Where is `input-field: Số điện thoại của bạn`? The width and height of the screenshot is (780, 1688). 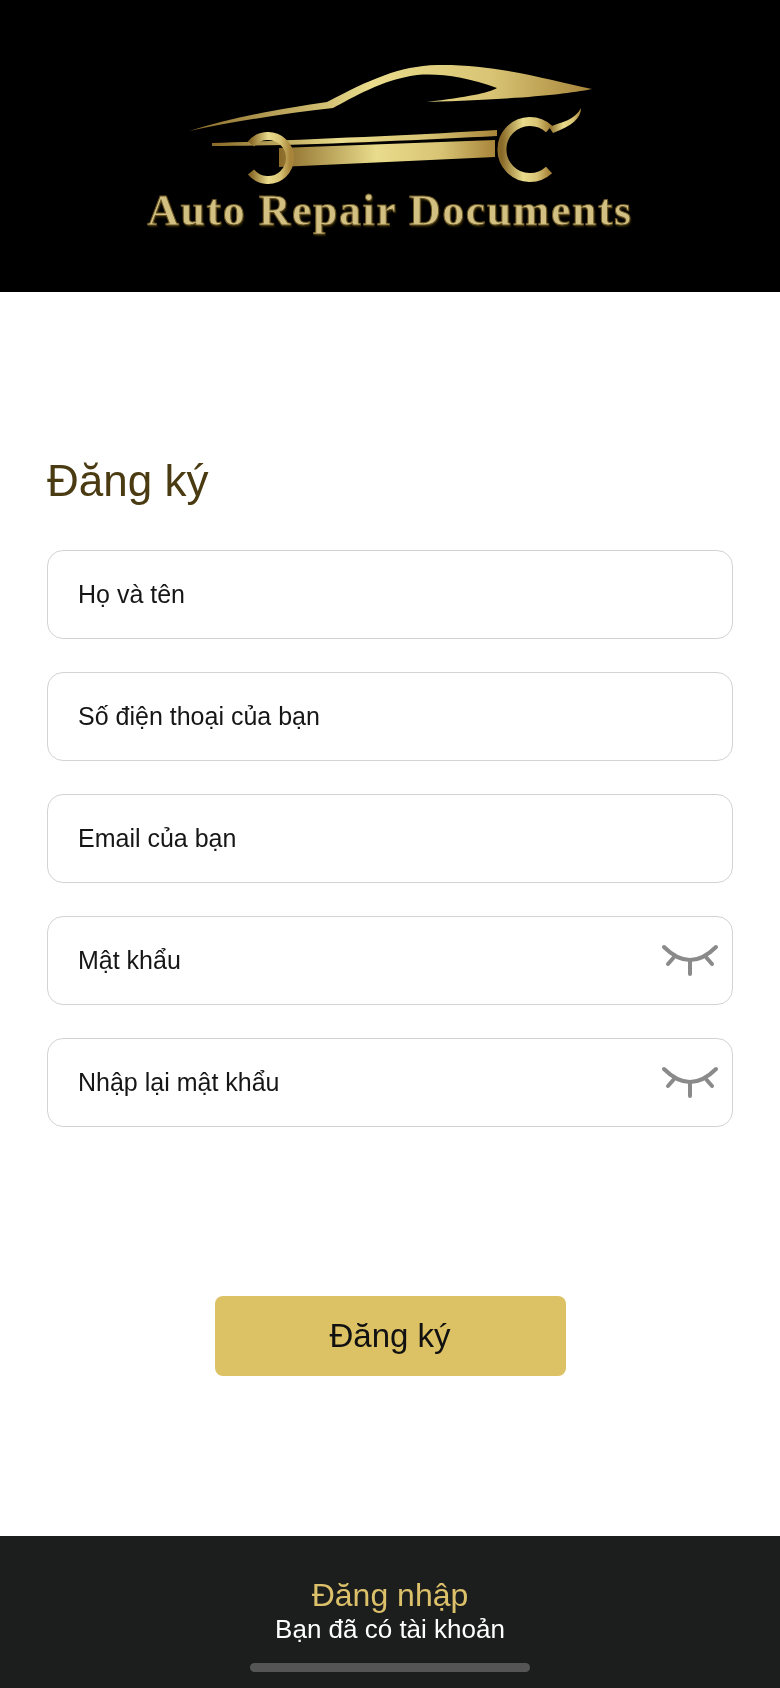 input-field: Số điện thoại của bạn is located at coordinates (390, 716).